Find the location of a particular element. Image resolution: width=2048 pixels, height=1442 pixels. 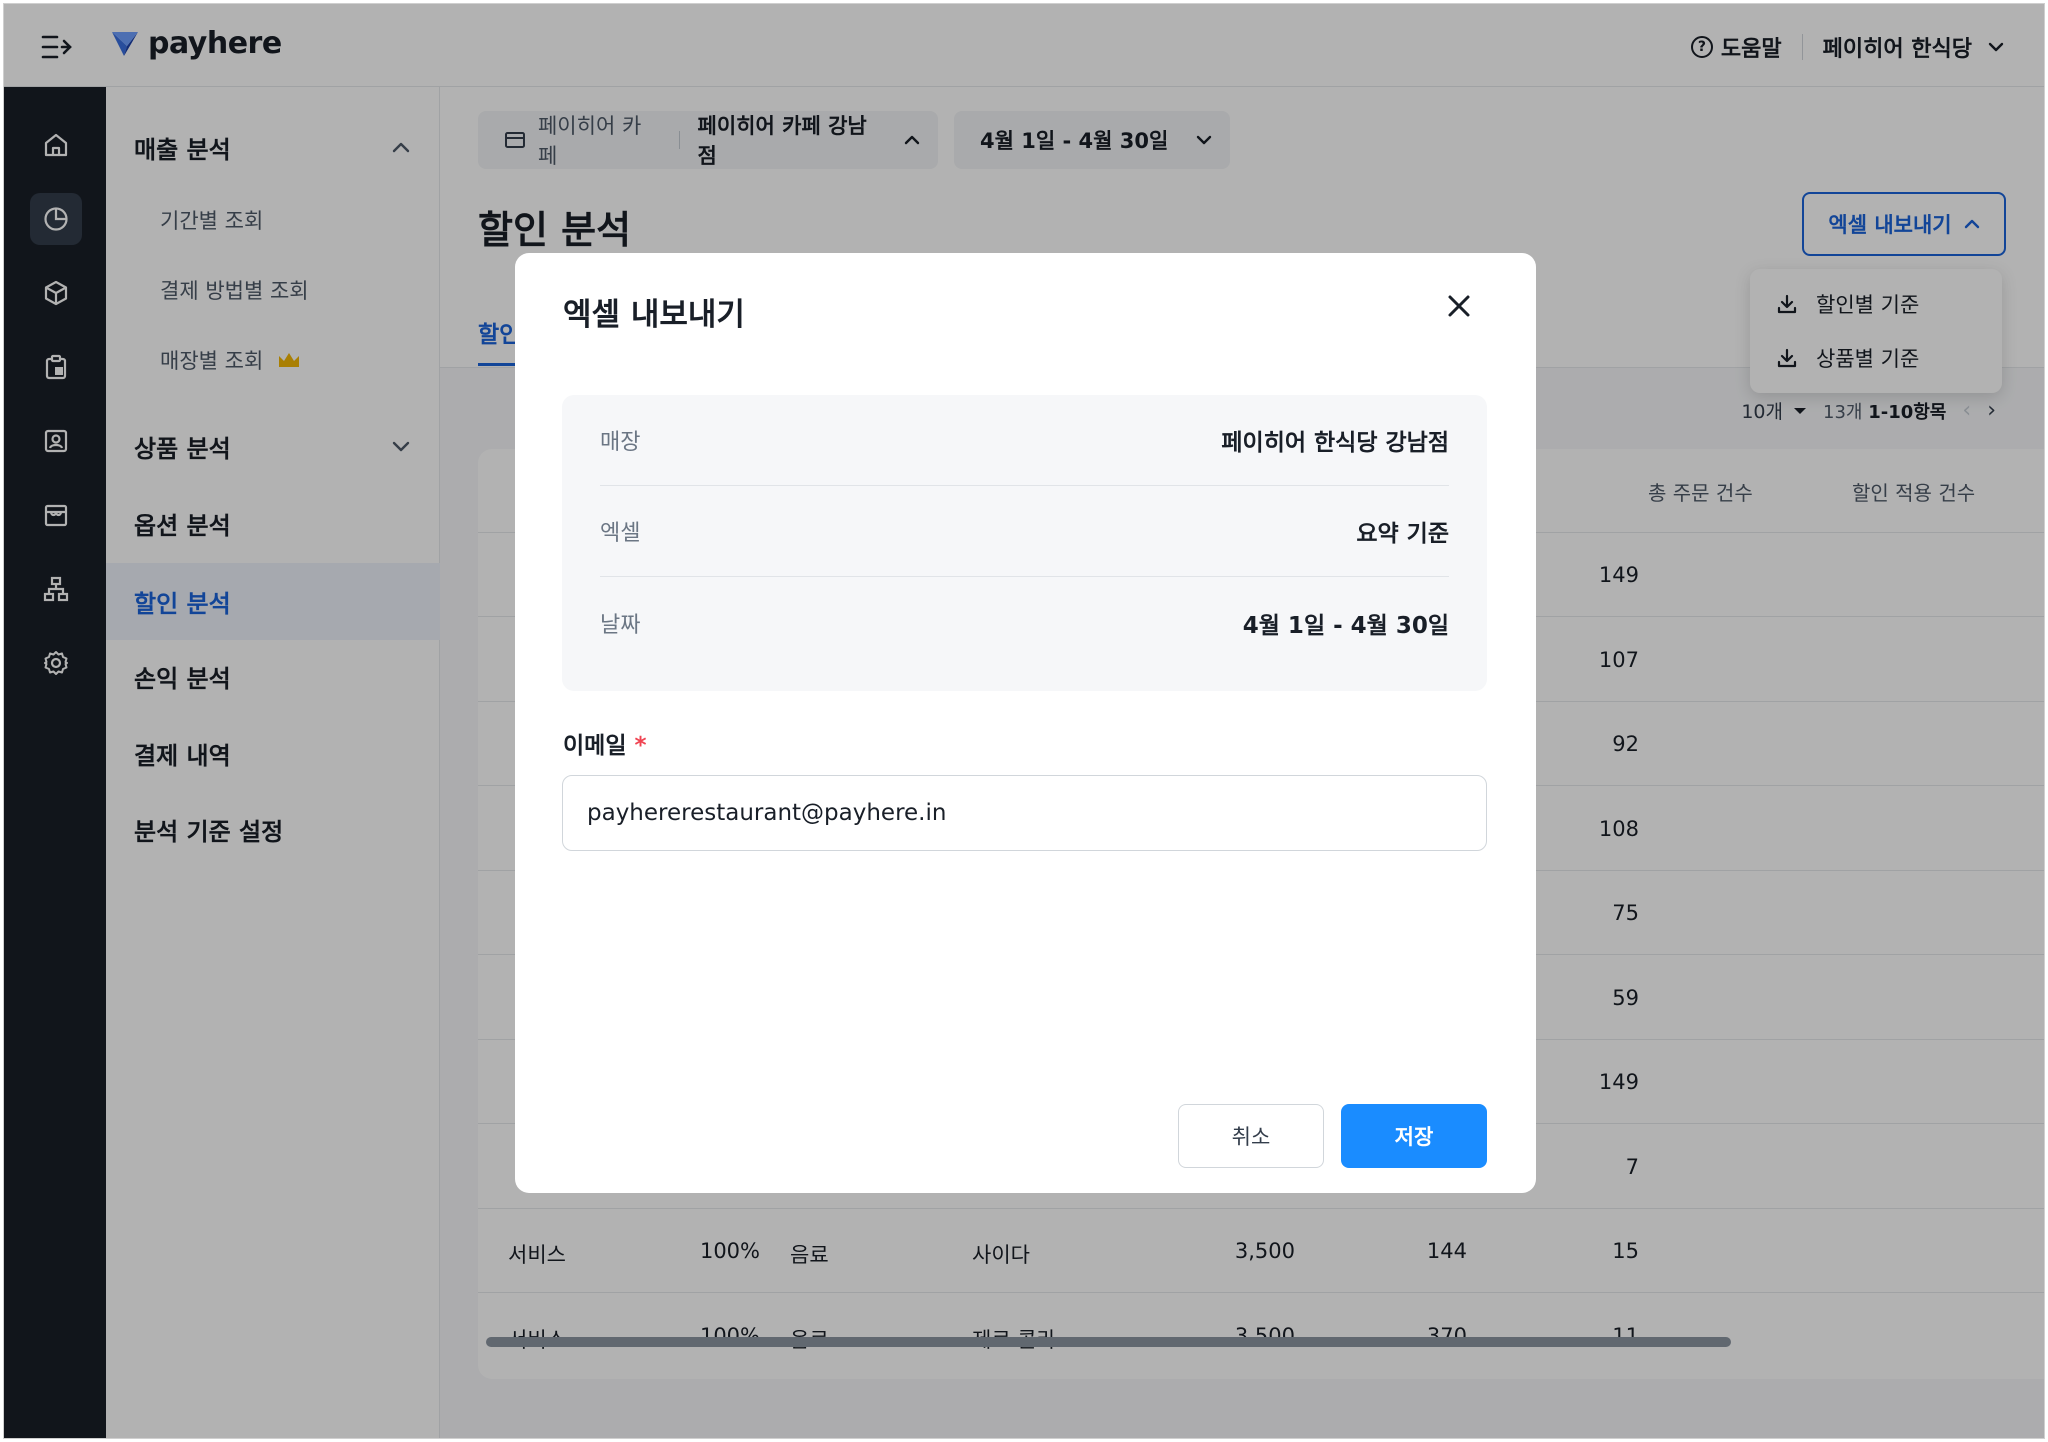

save-button: 저장 is located at coordinates (1414, 1136).